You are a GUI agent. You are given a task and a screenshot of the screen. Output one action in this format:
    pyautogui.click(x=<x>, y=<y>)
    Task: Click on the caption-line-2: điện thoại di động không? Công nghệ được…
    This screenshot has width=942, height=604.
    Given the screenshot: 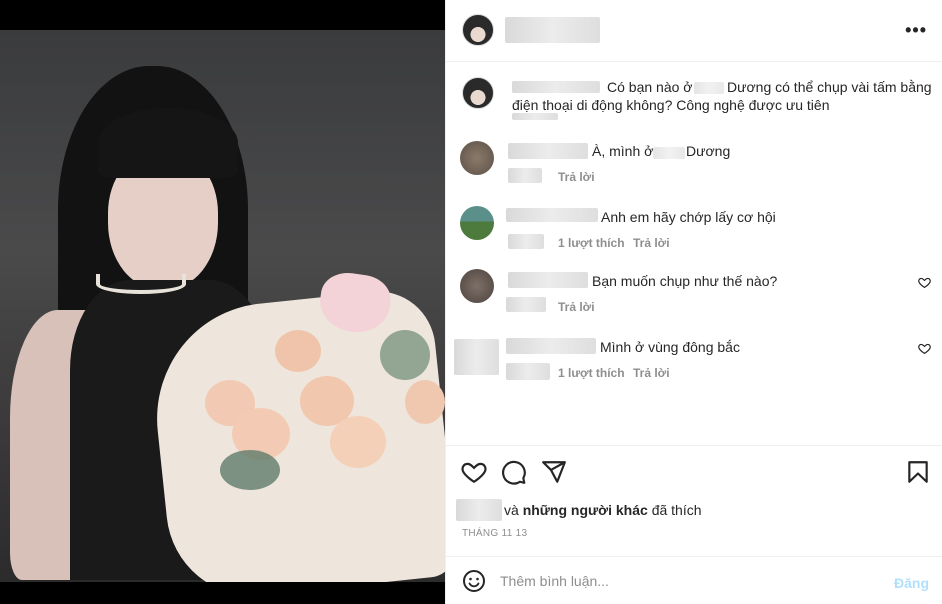 What is the action you would take?
    pyautogui.click(x=671, y=105)
    